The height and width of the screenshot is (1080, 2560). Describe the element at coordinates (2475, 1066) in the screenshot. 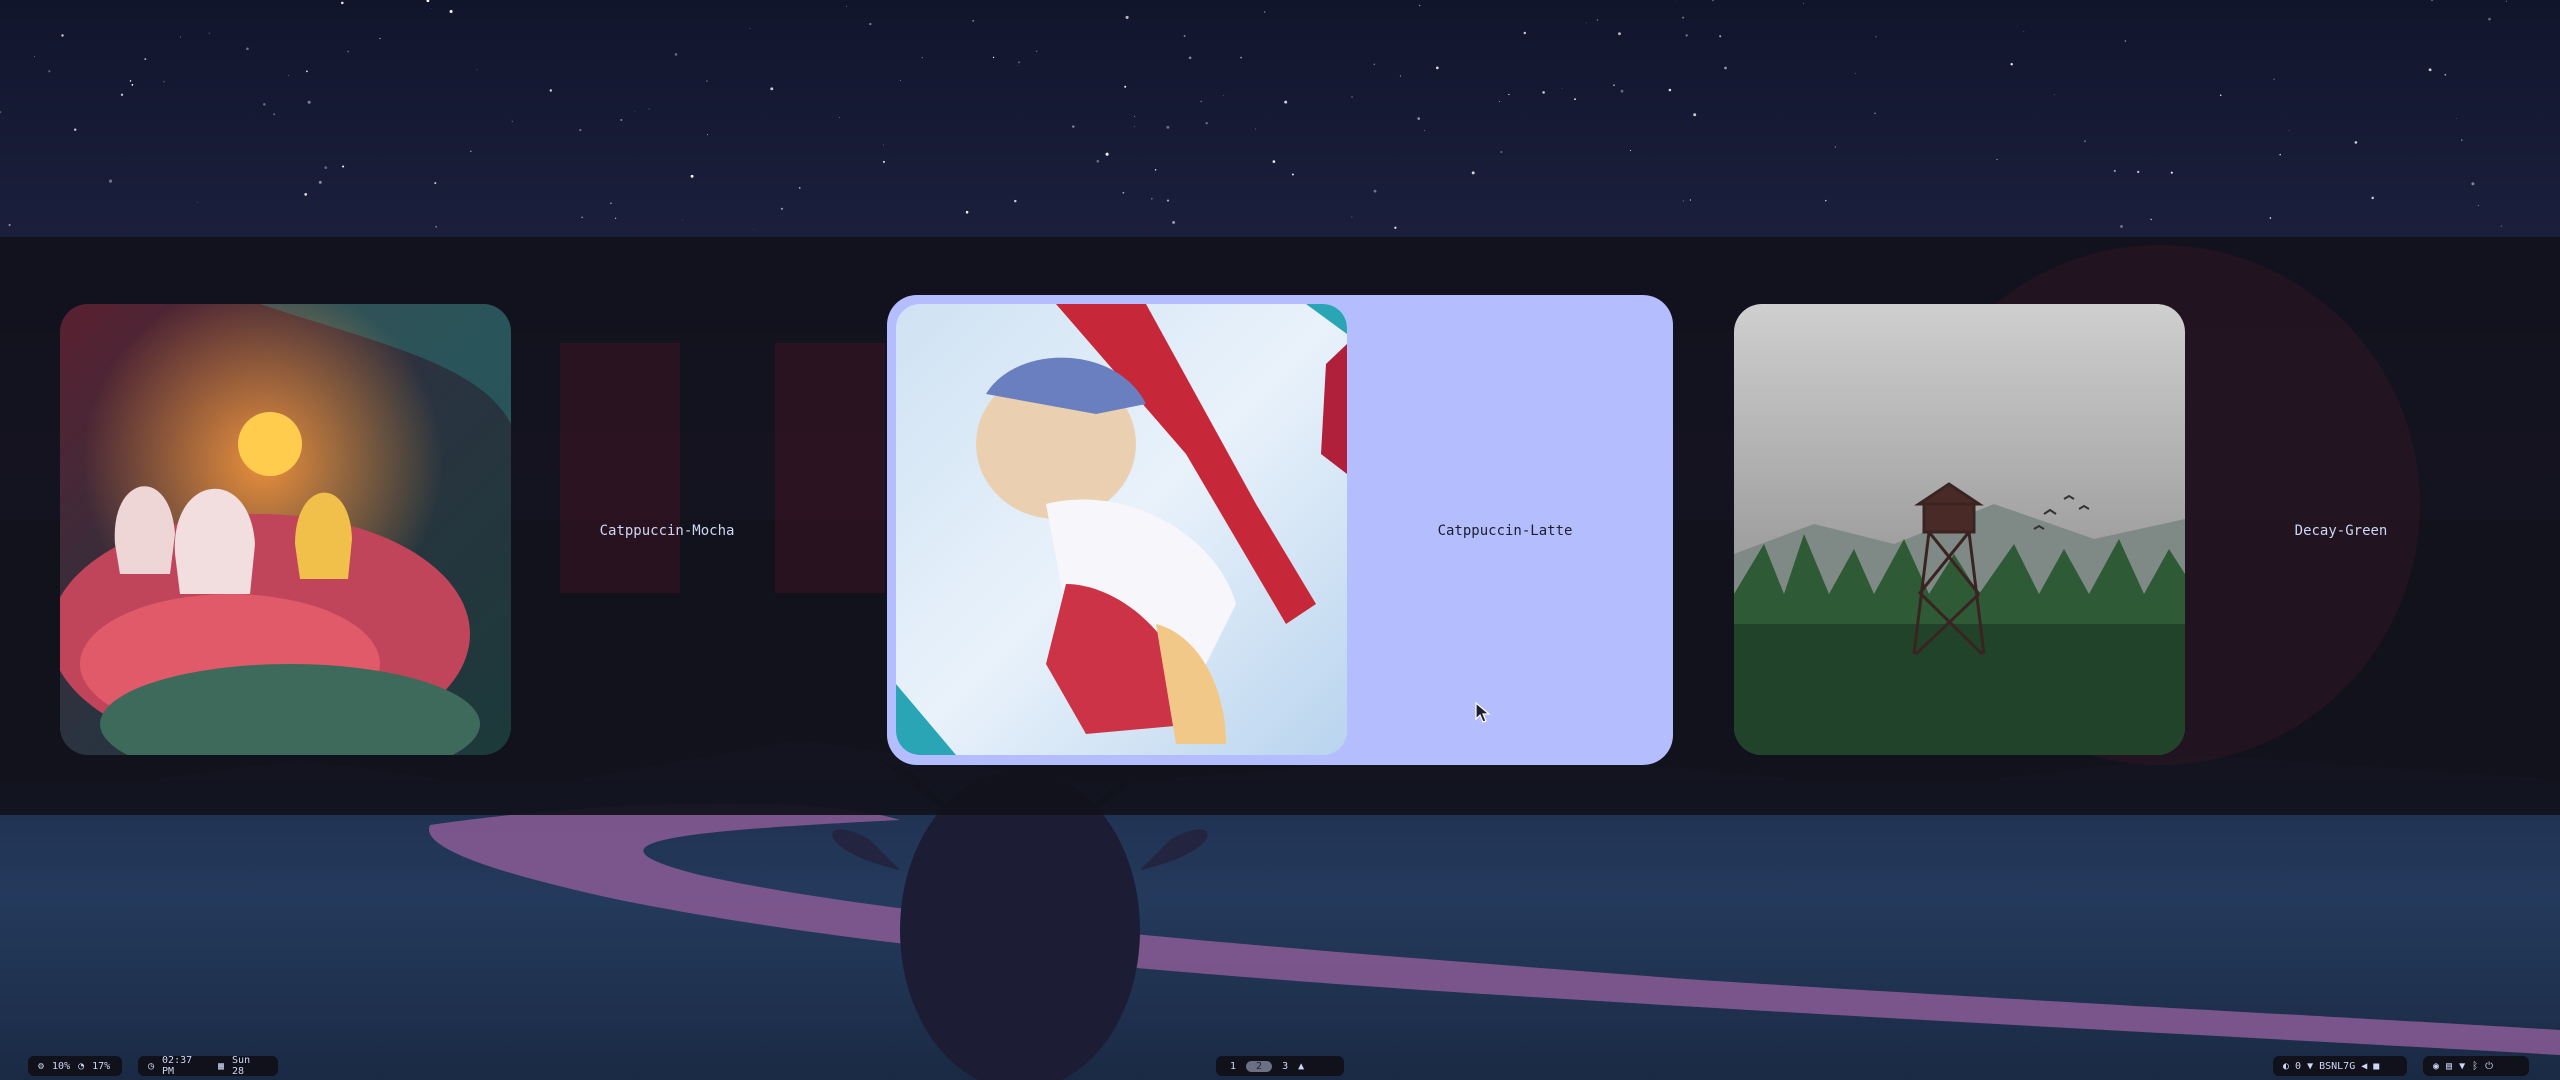

I see `bluetooth-icon: ᛒ` at that location.